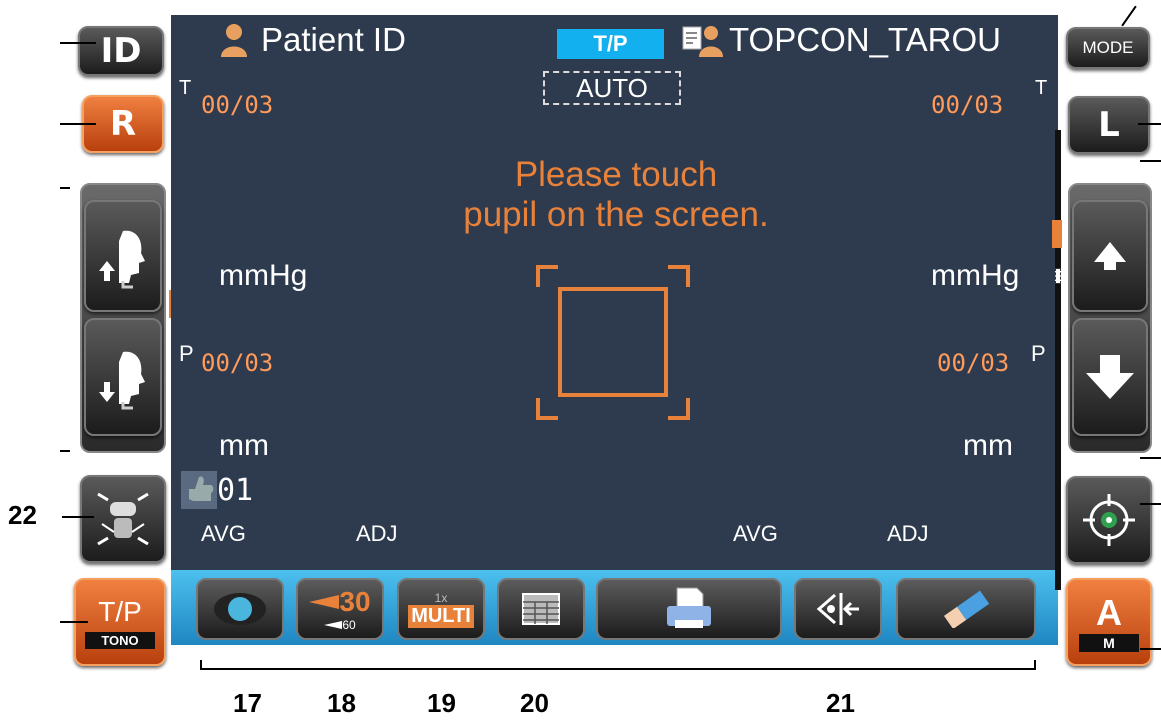  I want to click on callout-line-l, so click(1149, 124).